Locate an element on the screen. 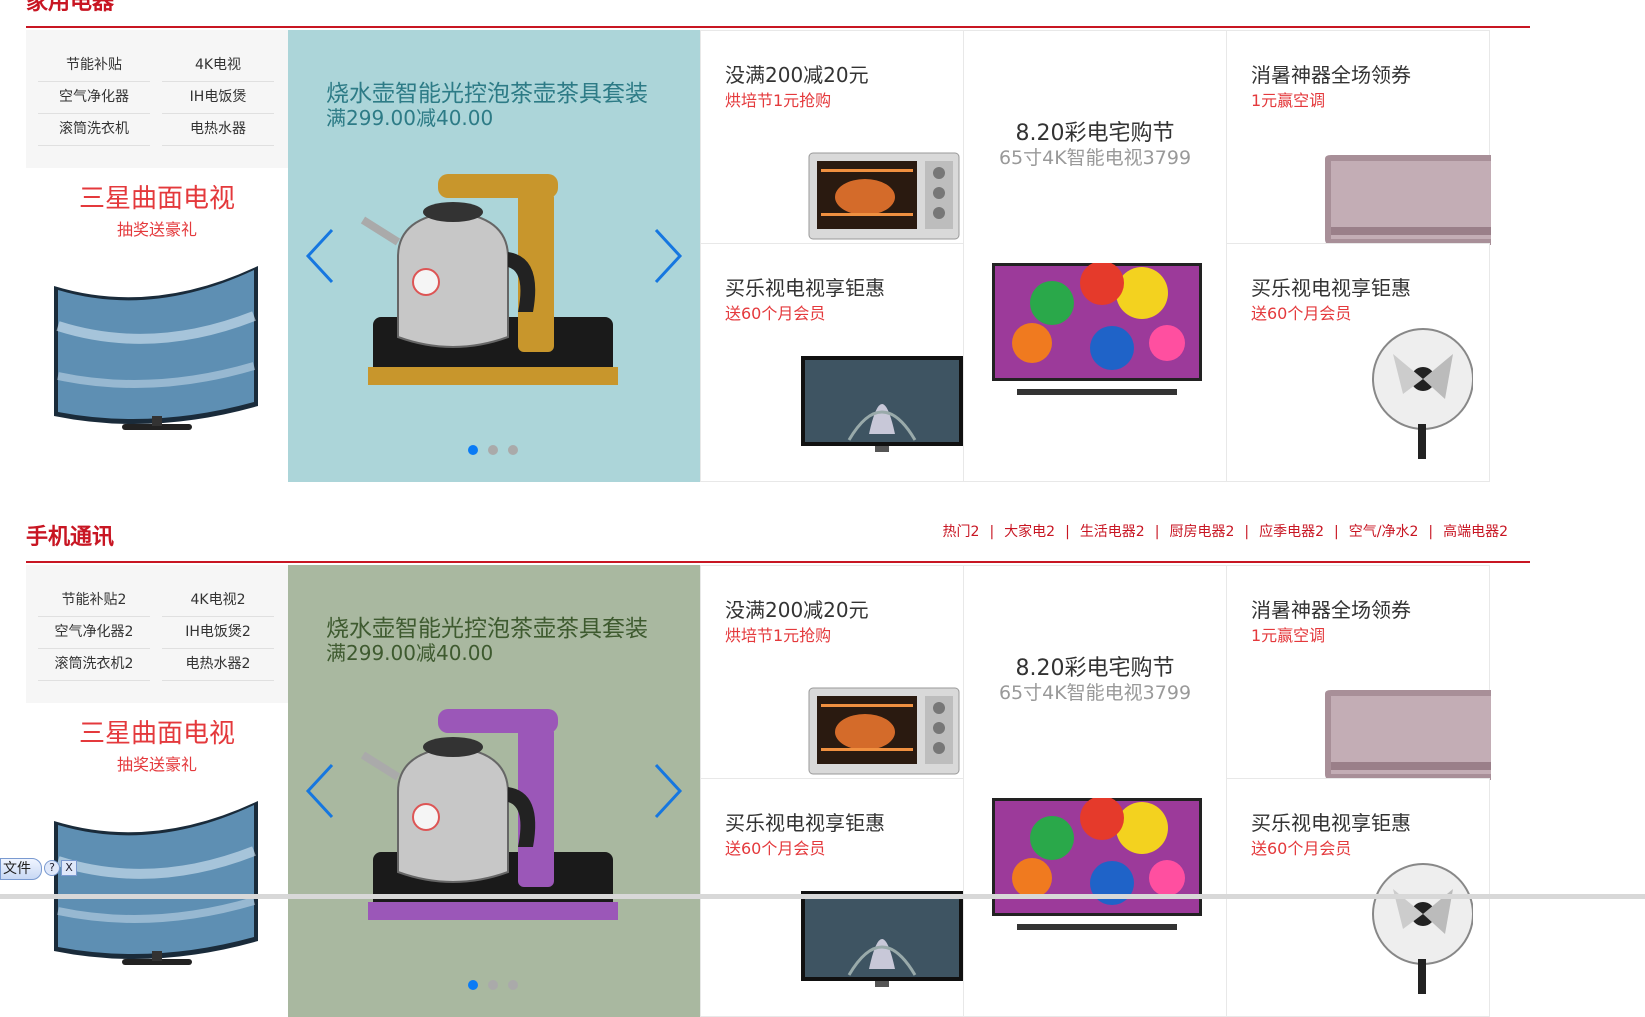 This screenshot has width=1645, height=1017. category-link: 节能补贴 is located at coordinates (94, 65).